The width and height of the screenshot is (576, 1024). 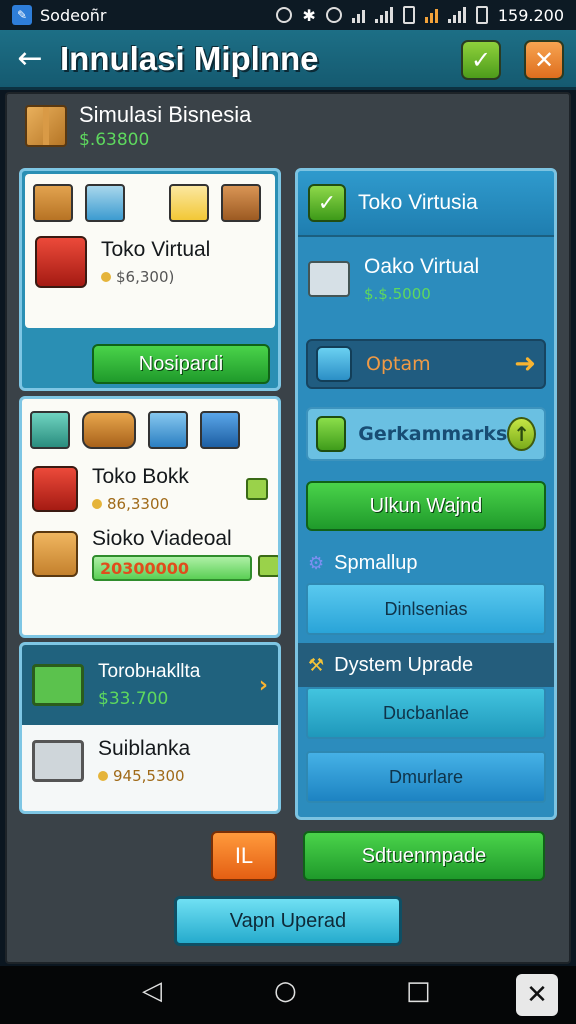 What do you see at coordinates (397, 294) in the screenshot?
I see `store-price: $.$.5000` at bounding box center [397, 294].